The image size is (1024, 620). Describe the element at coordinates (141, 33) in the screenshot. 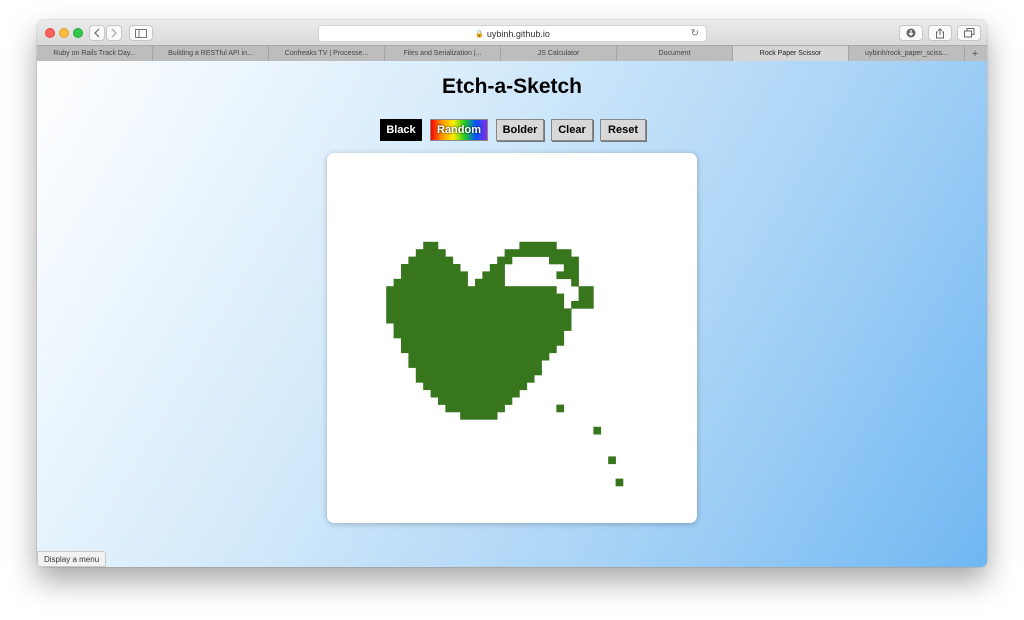

I see `sidebar-button` at that location.